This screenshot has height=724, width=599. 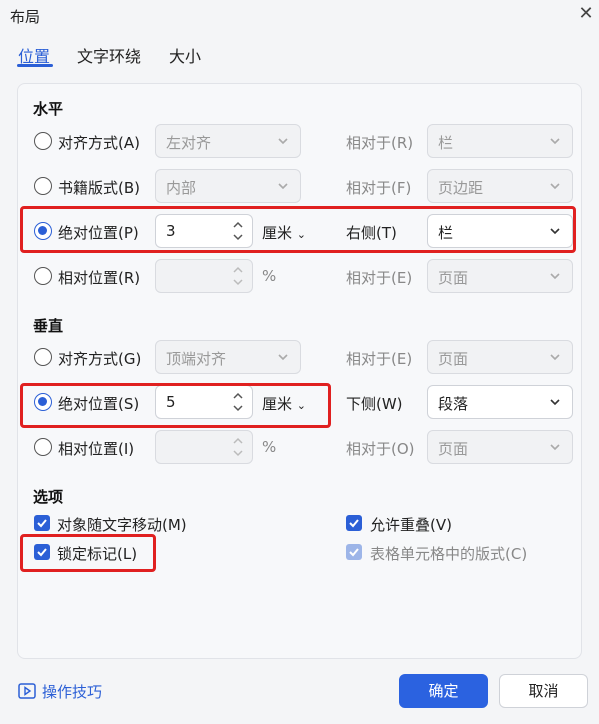 I want to click on close-icon: ✕, so click(x=586, y=14).